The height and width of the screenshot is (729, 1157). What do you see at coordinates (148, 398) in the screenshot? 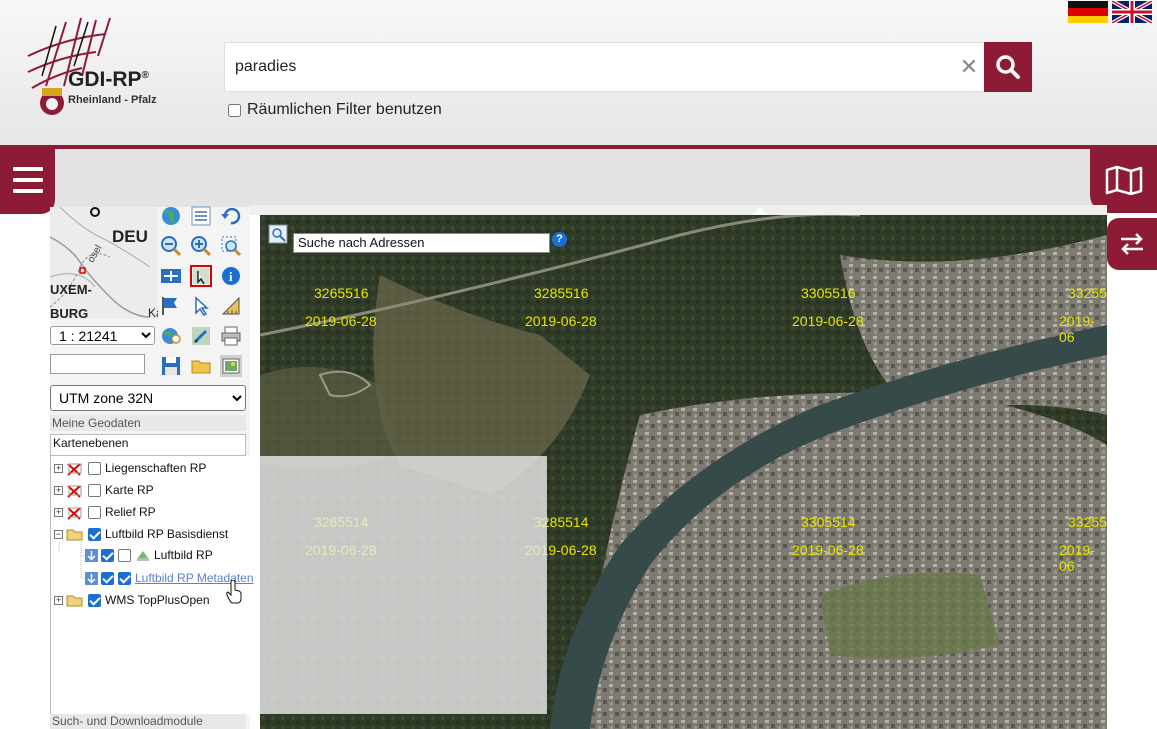
I see `crs-select: UTM zone 32N` at bounding box center [148, 398].